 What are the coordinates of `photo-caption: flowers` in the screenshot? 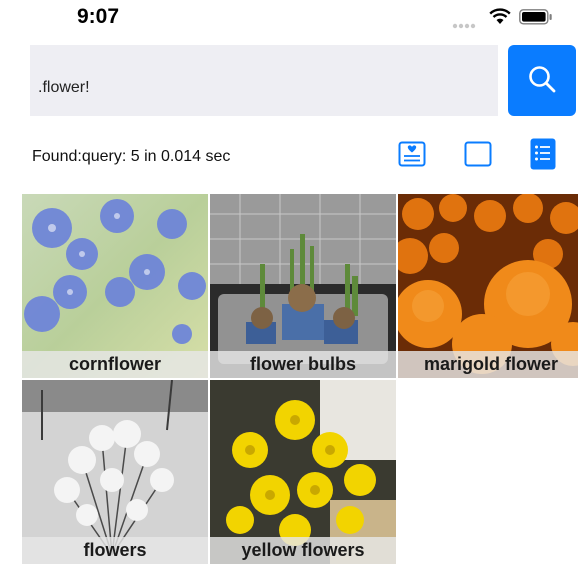 It's located at (115, 550).